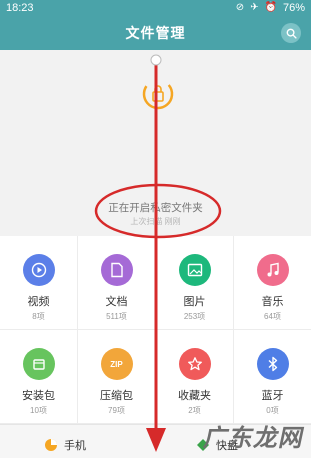  Describe the element at coordinates (75, 446) in the screenshot. I see `storage-phone-label: 手机` at that location.